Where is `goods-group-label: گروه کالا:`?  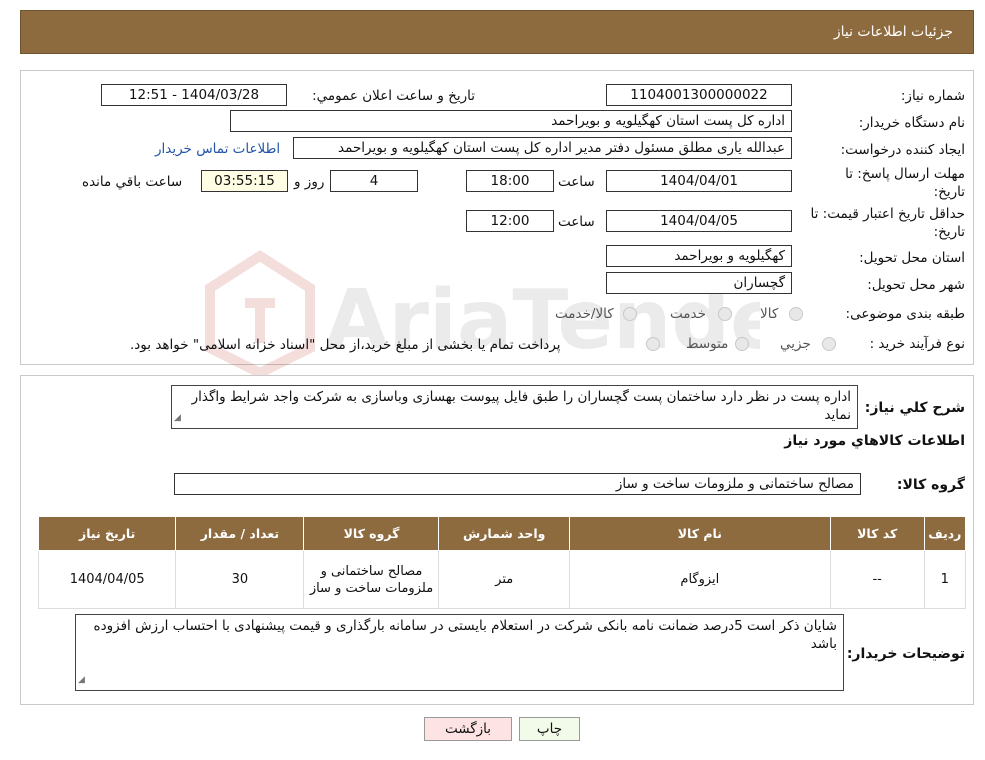
goods-group-label: گروه کالا: is located at coordinates (930, 485).